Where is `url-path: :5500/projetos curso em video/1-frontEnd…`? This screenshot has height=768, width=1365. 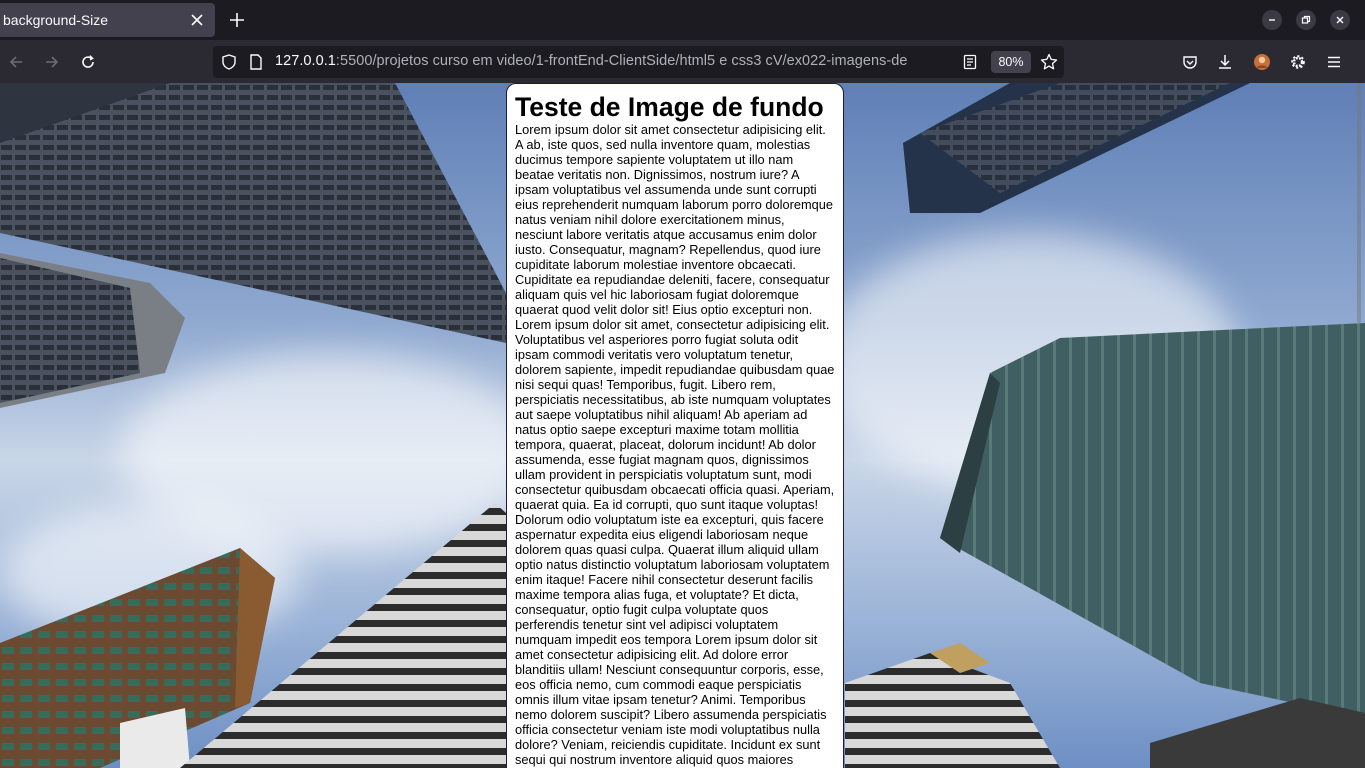
url-path: :5500/projetos curso em video/1-frontEnd… is located at coordinates (621, 61).